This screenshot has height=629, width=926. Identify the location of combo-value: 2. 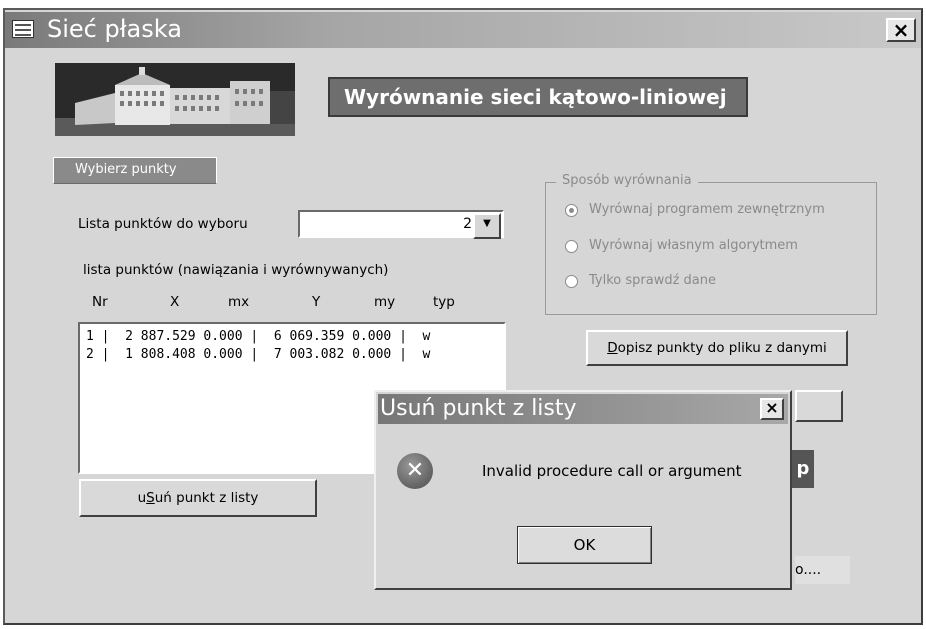
(467, 224).